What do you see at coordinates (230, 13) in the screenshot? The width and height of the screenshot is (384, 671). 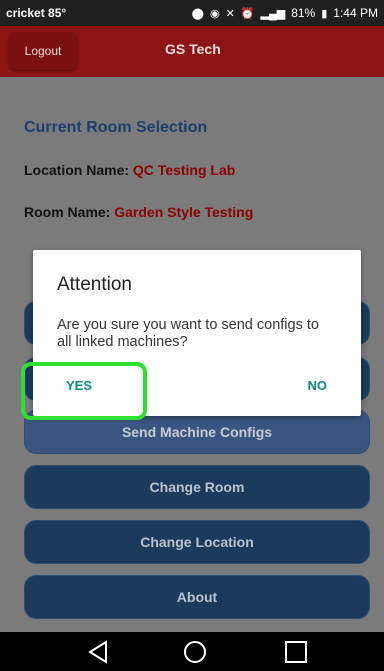 I see `mute-icon: ✕` at bounding box center [230, 13].